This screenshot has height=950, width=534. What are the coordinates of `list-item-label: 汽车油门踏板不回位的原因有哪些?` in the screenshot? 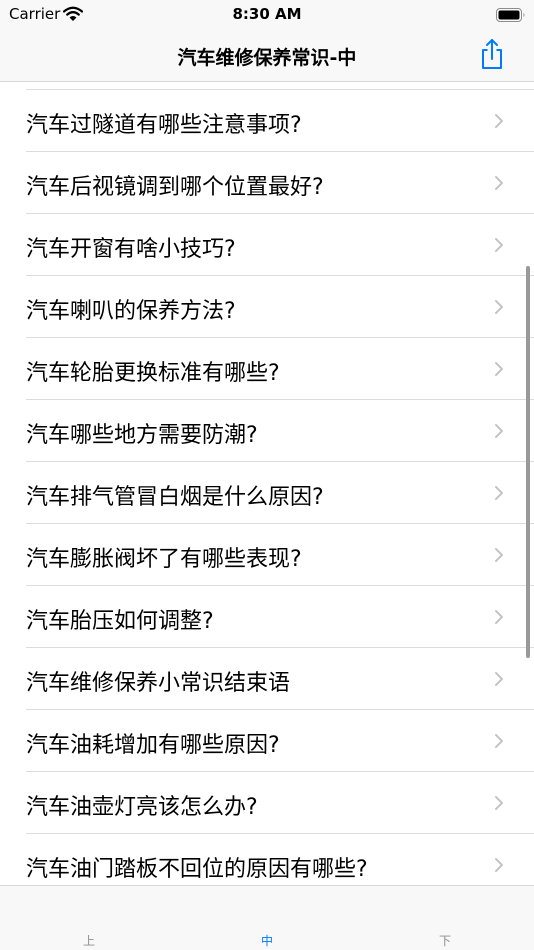 It's located at (197, 869).